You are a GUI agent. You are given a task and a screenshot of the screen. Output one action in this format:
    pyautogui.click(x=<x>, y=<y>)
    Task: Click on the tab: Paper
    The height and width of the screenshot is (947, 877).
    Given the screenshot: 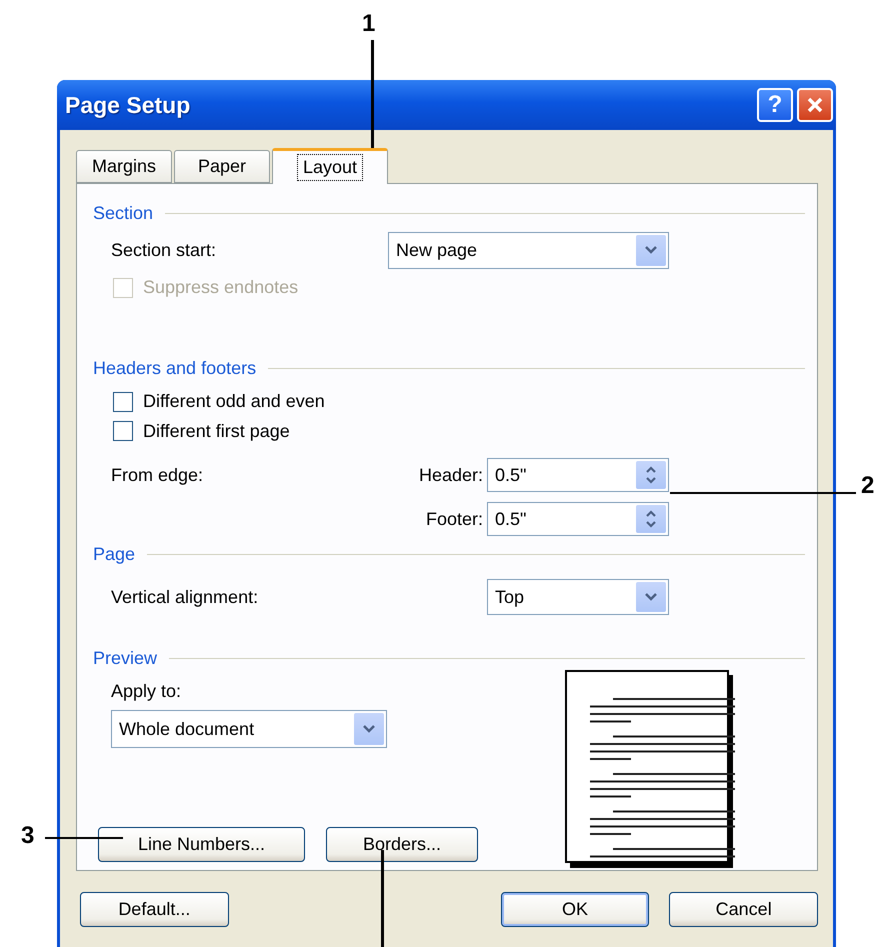 What is the action you would take?
    pyautogui.click(x=222, y=166)
    